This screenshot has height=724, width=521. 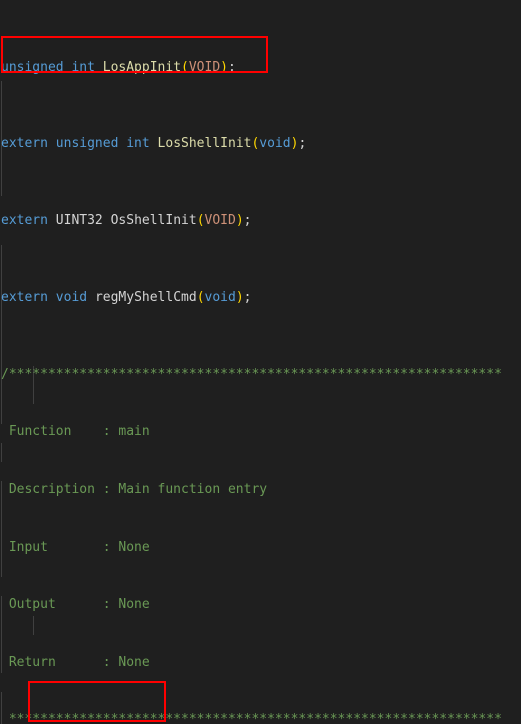 What do you see at coordinates (75, 432) in the screenshot?
I see `token-comment: Function : main` at bounding box center [75, 432].